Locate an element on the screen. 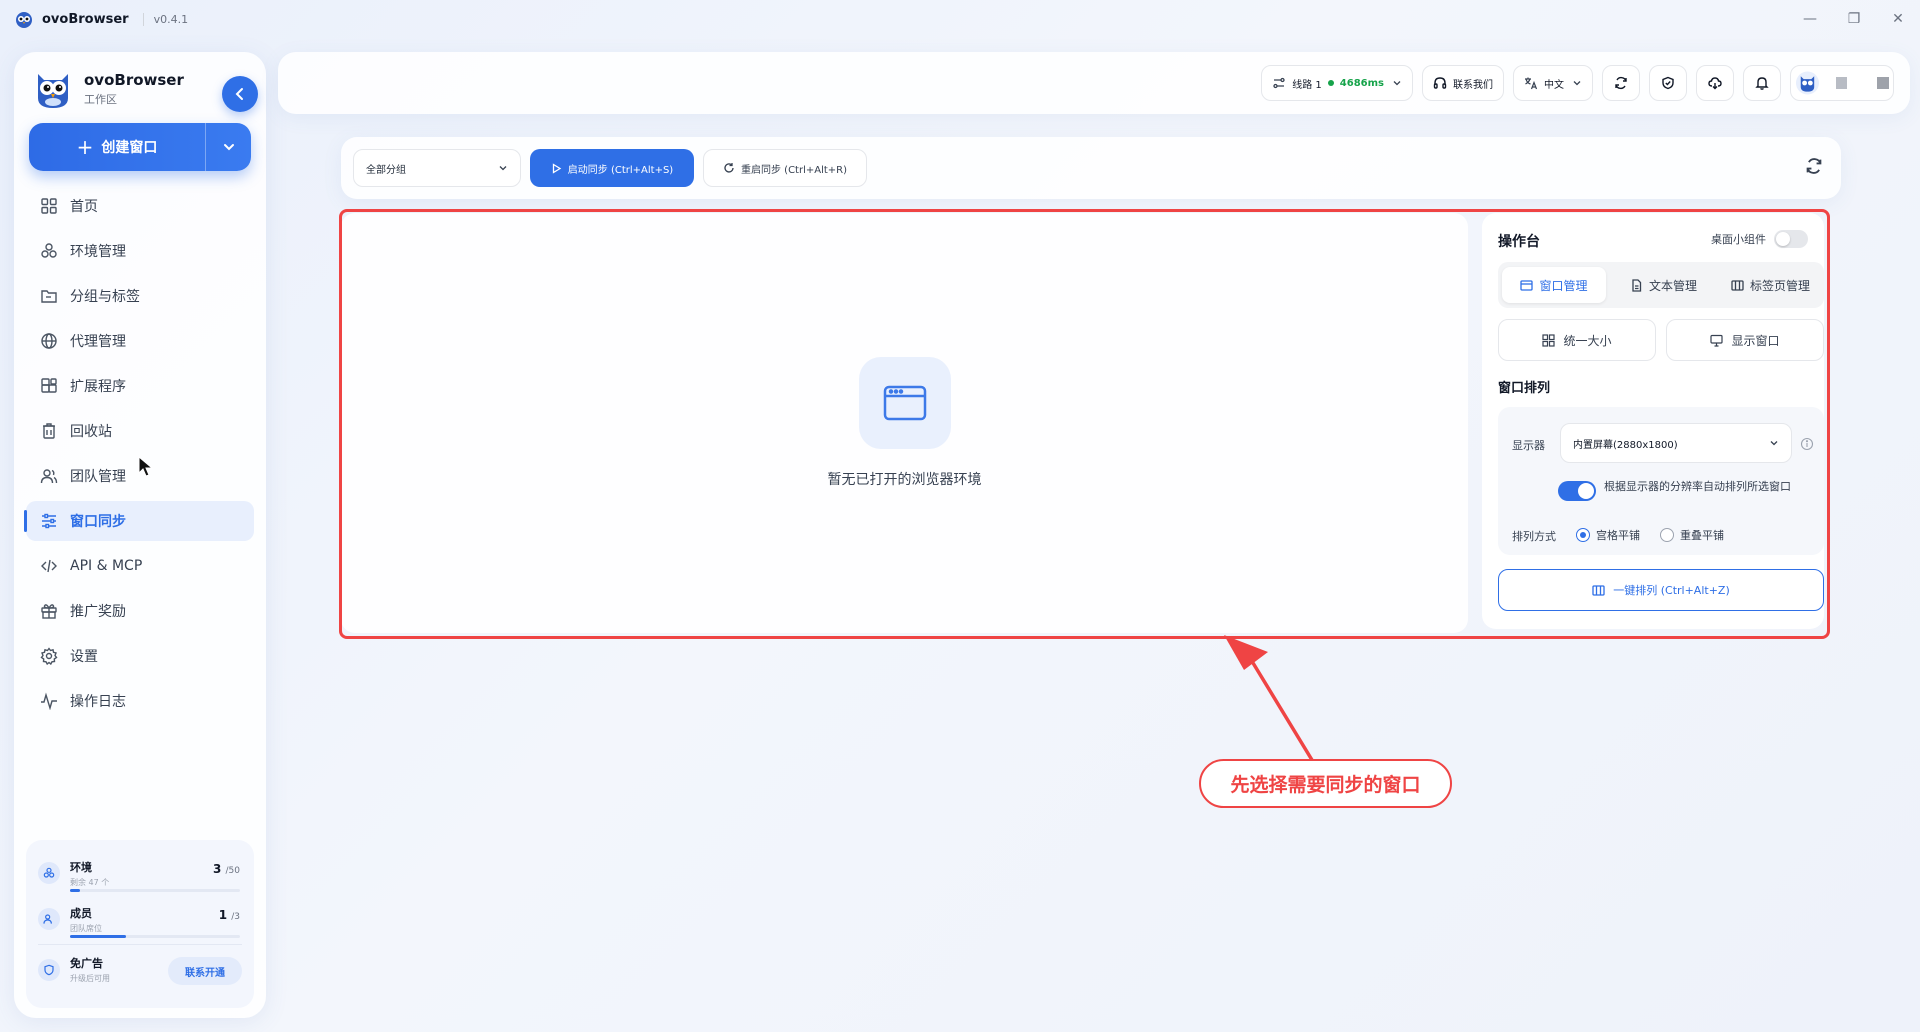  quota-member-progress is located at coordinates (155, 936).